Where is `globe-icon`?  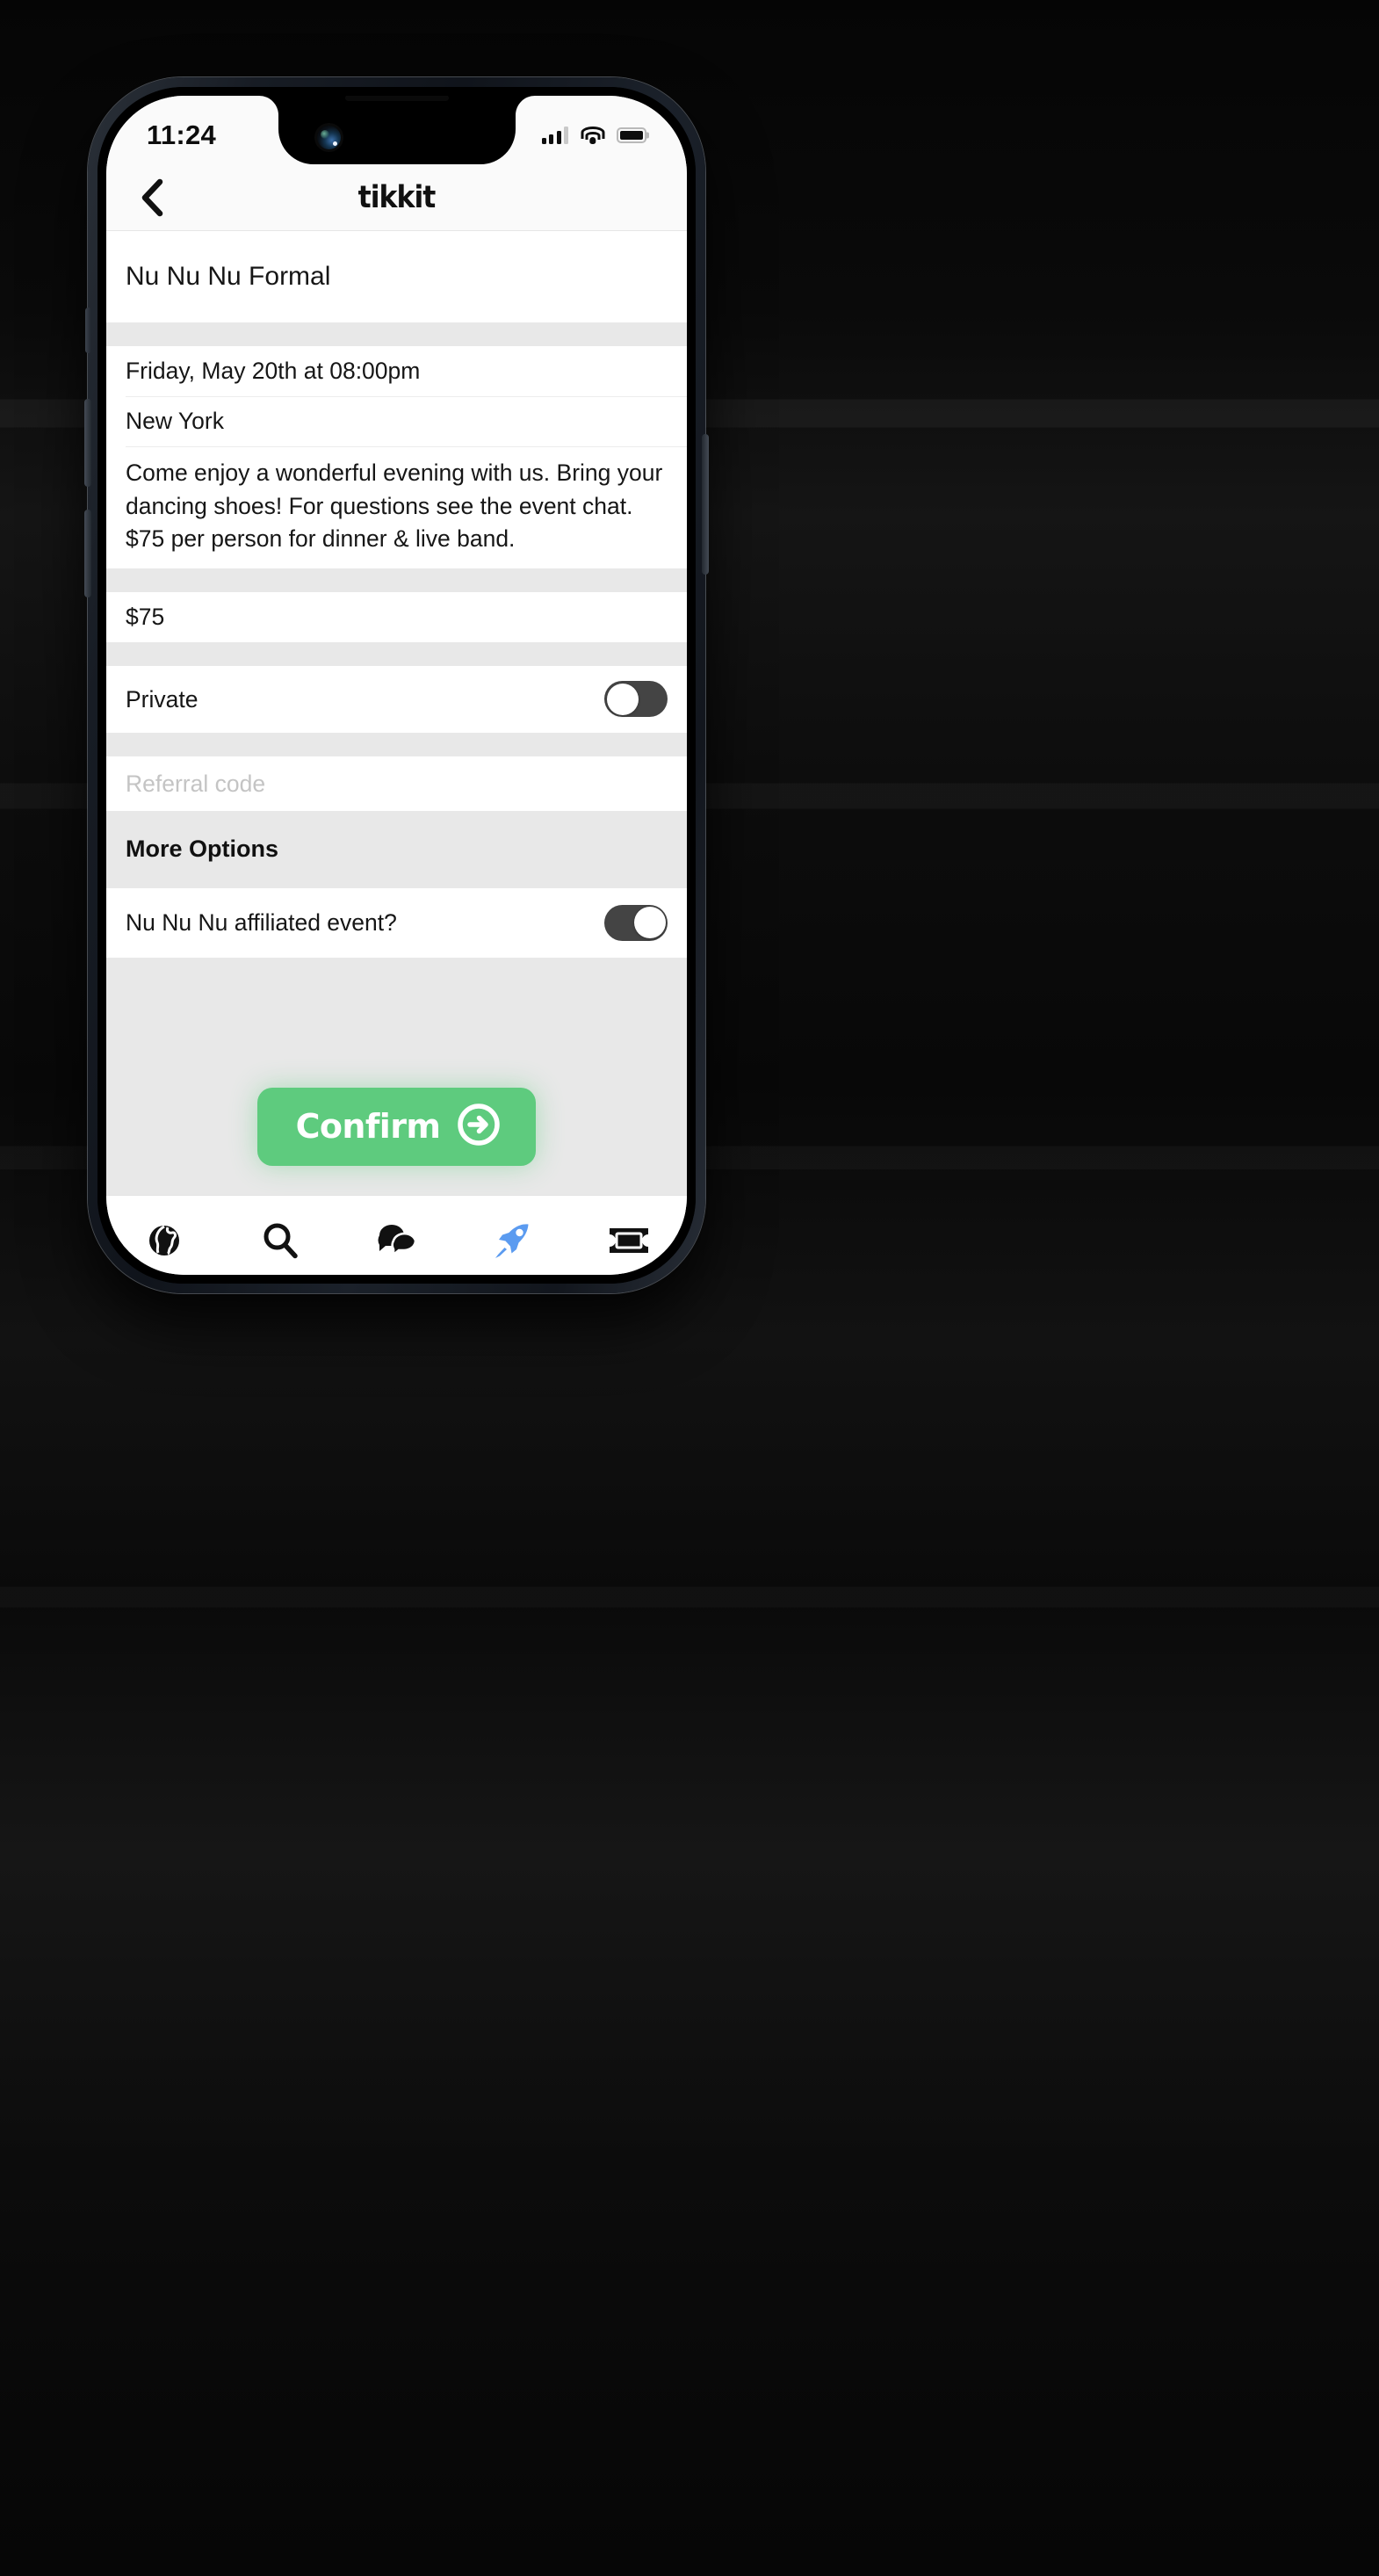
globe-icon is located at coordinates (164, 1242).